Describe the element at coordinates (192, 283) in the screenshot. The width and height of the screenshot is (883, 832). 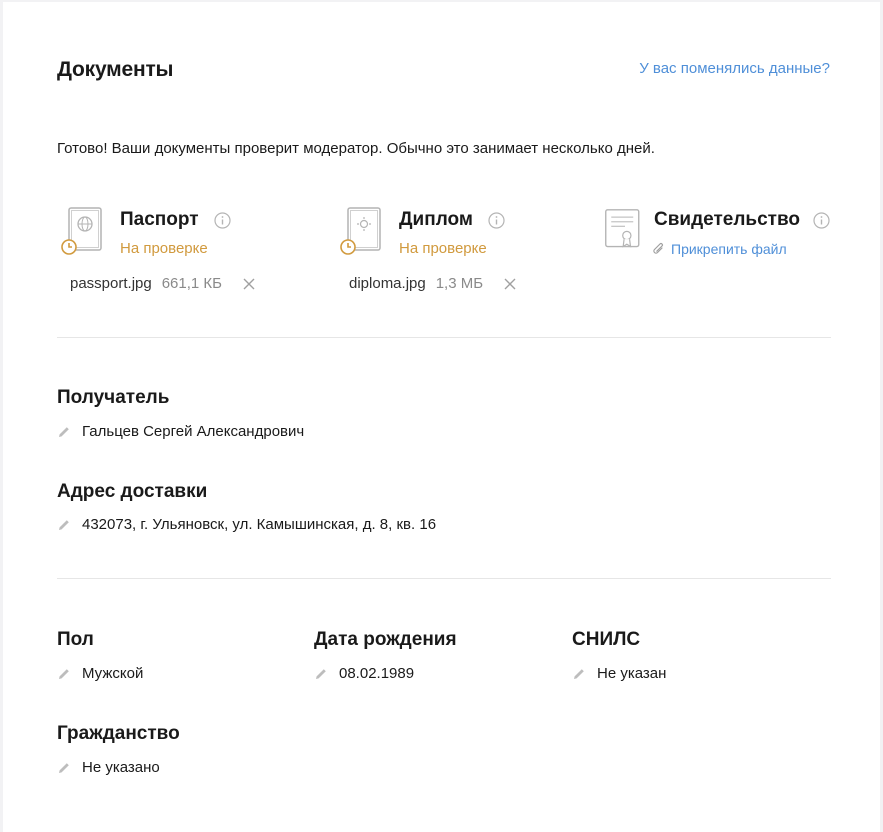
I see `file-size: 661,1 КБ` at that location.